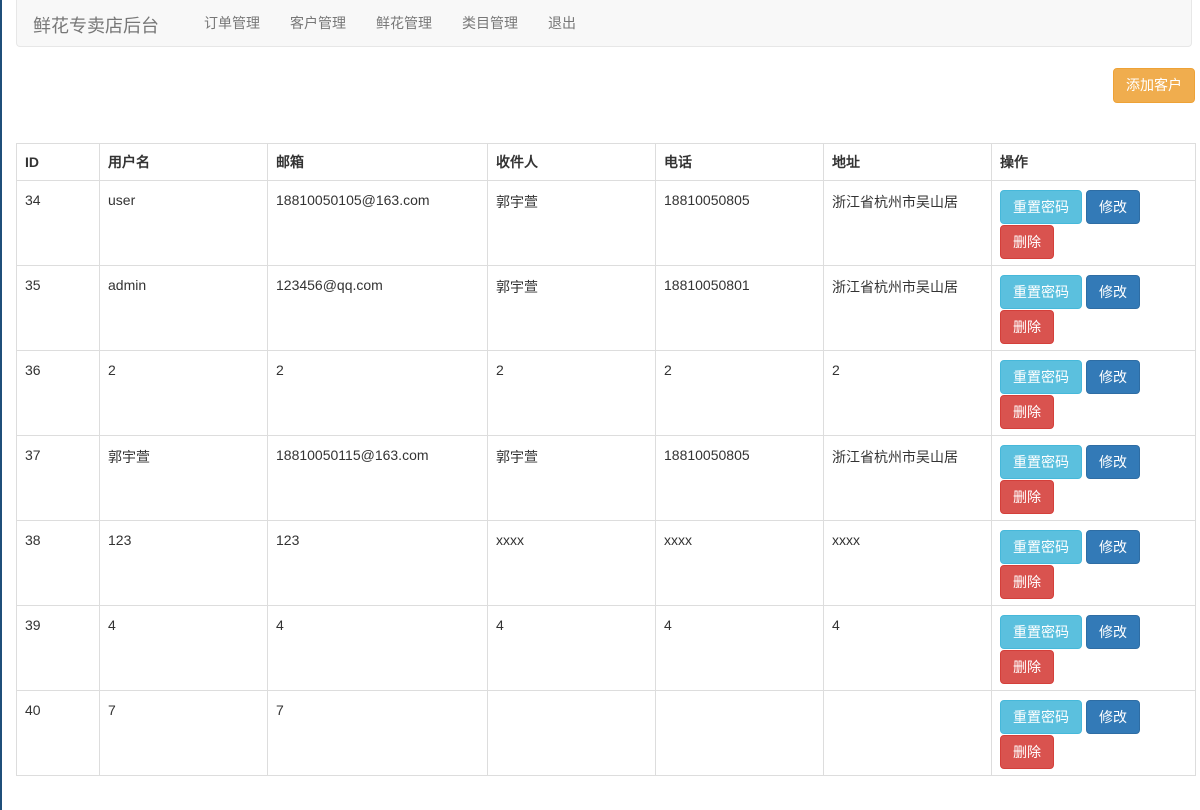 The width and height of the screenshot is (1200, 810). What do you see at coordinates (232, 23) in the screenshot?
I see `nav-link-orders: 订单管理` at bounding box center [232, 23].